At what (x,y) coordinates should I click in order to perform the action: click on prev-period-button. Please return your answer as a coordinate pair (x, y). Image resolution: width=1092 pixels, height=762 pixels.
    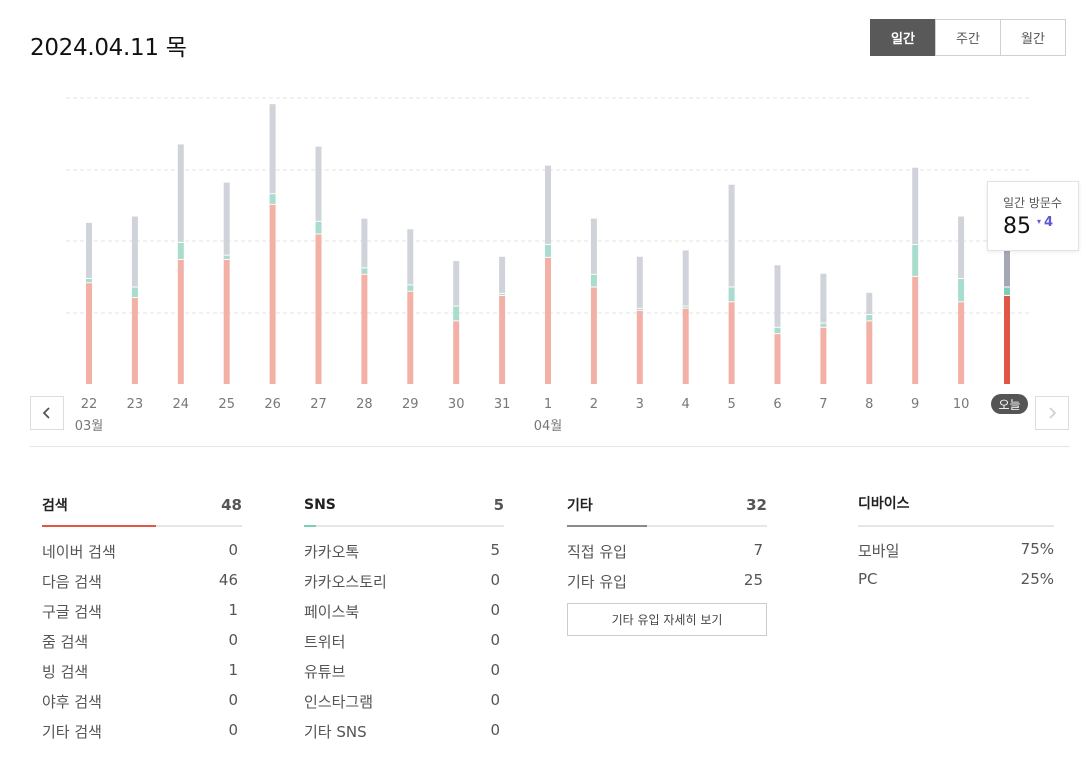
    Looking at the image, I should click on (47, 413).